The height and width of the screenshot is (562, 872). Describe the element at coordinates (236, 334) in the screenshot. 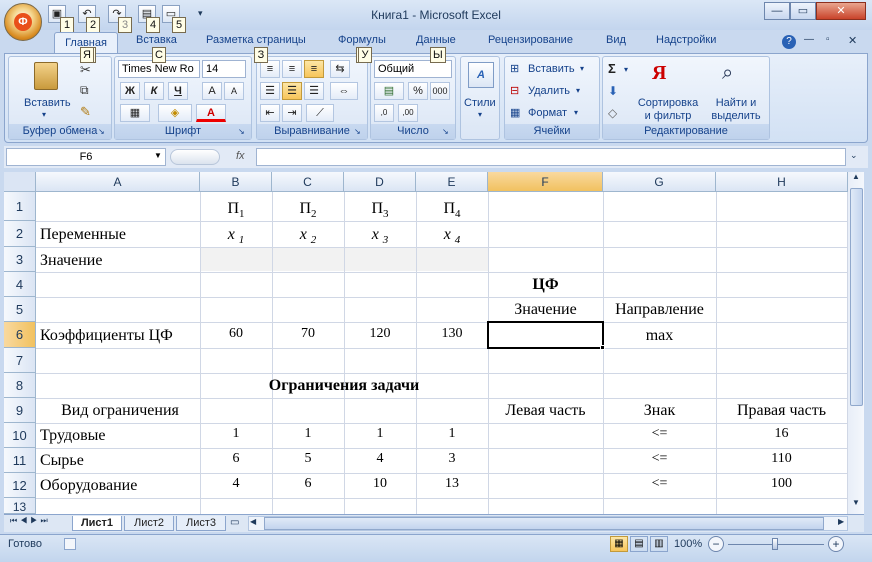

I see `cell-b6: 60` at that location.